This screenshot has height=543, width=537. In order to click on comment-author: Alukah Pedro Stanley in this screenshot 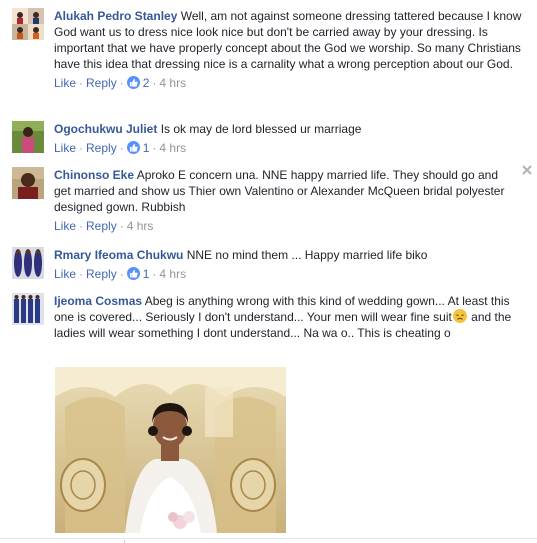, I will do `click(115, 16)`.